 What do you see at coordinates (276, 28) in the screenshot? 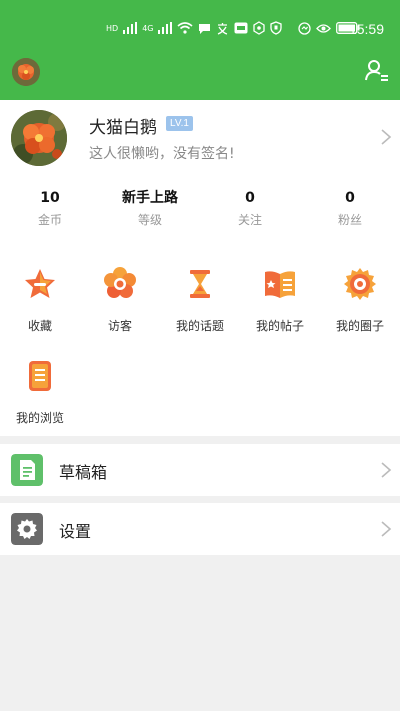
I see `shield-icon` at bounding box center [276, 28].